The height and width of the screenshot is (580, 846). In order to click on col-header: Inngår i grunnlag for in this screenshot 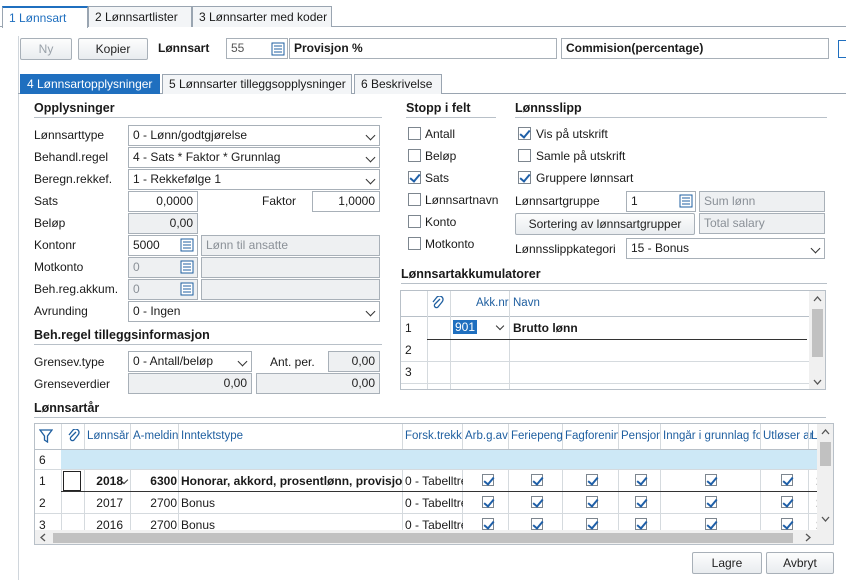, I will do `click(712, 436)`.